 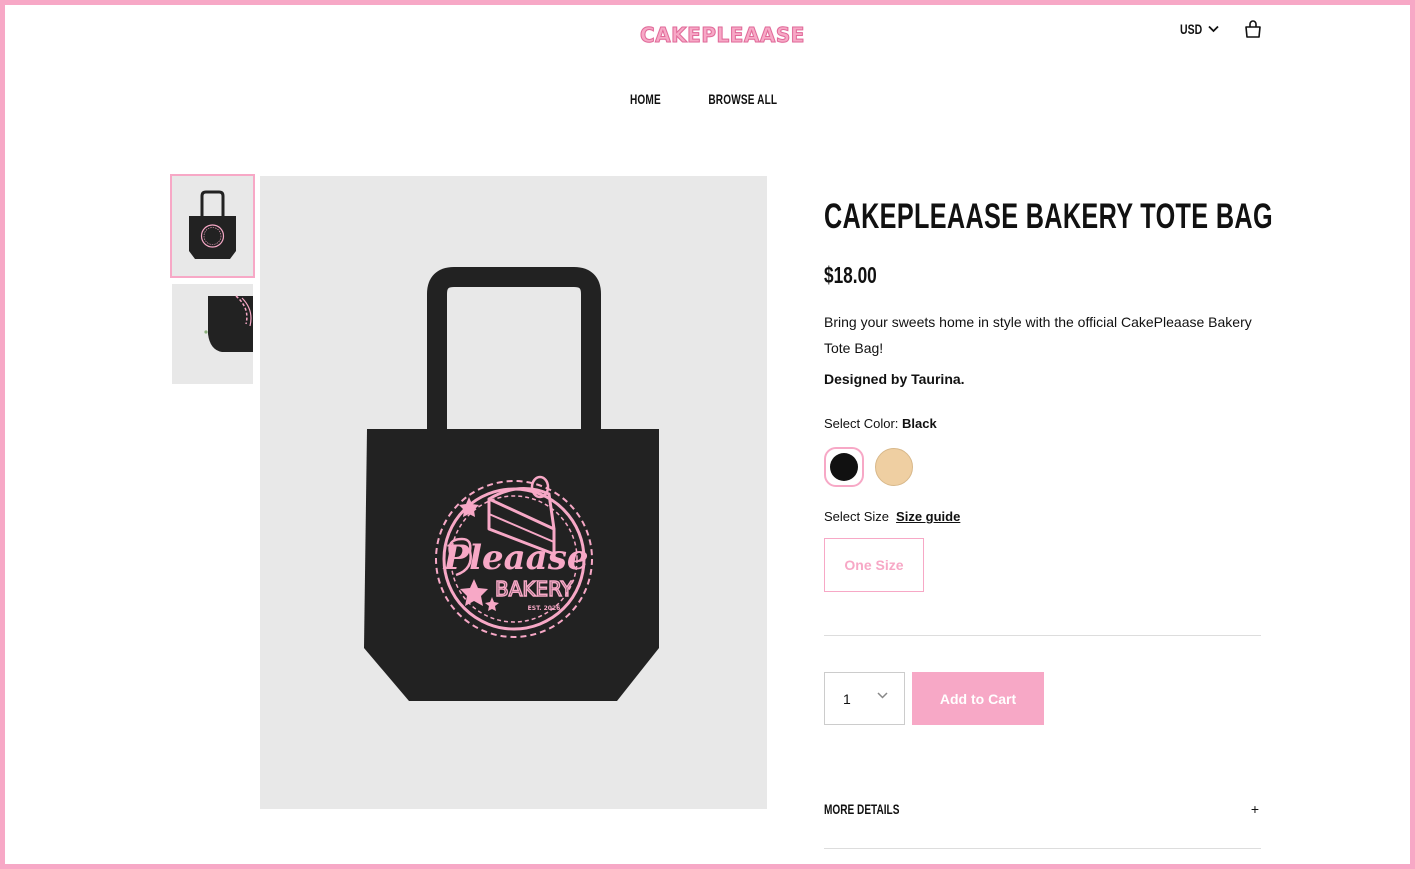 I want to click on artwork-est-text: EST. 2026, so click(x=544, y=608).